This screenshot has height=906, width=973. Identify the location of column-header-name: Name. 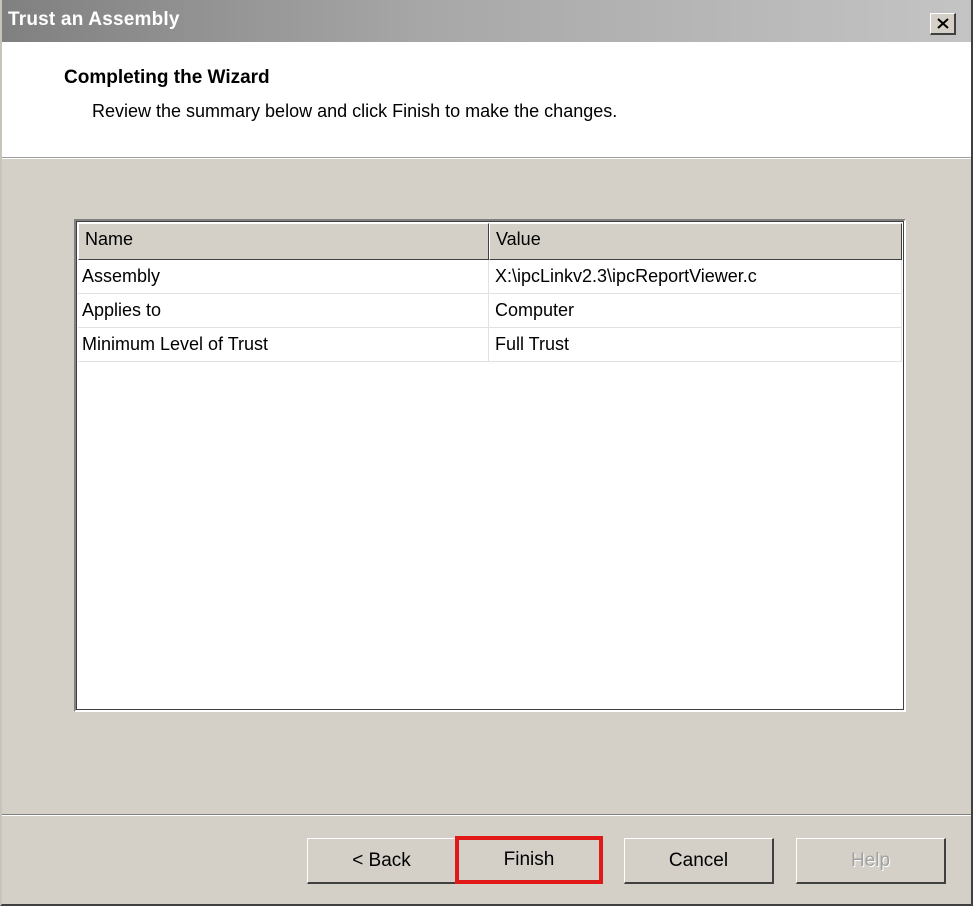
(283, 241).